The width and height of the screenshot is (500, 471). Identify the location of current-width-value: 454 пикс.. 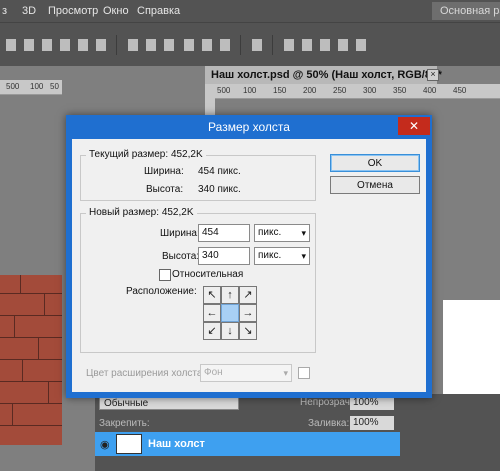
(219, 171).